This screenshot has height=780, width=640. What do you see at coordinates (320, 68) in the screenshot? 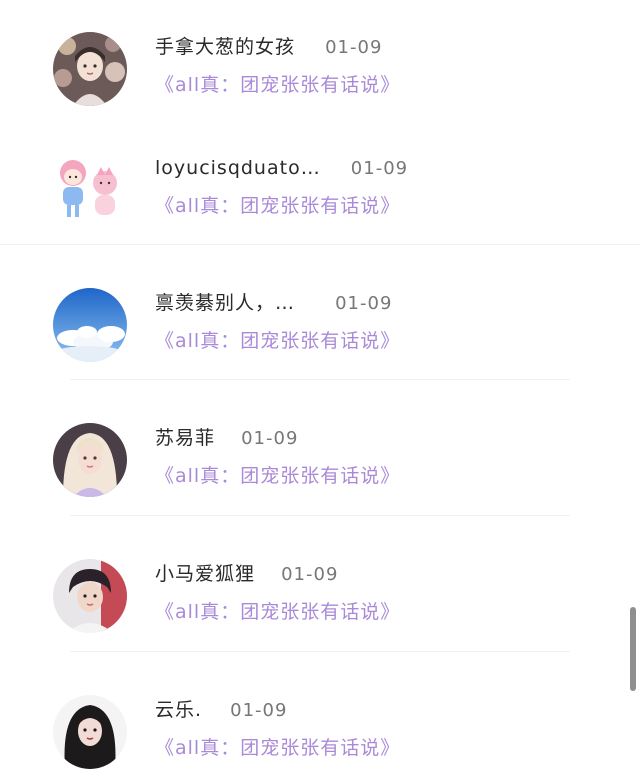
I see `list-item: 手拿大葱的女孩 01-09 《all真：团宠张张有话说》` at bounding box center [320, 68].